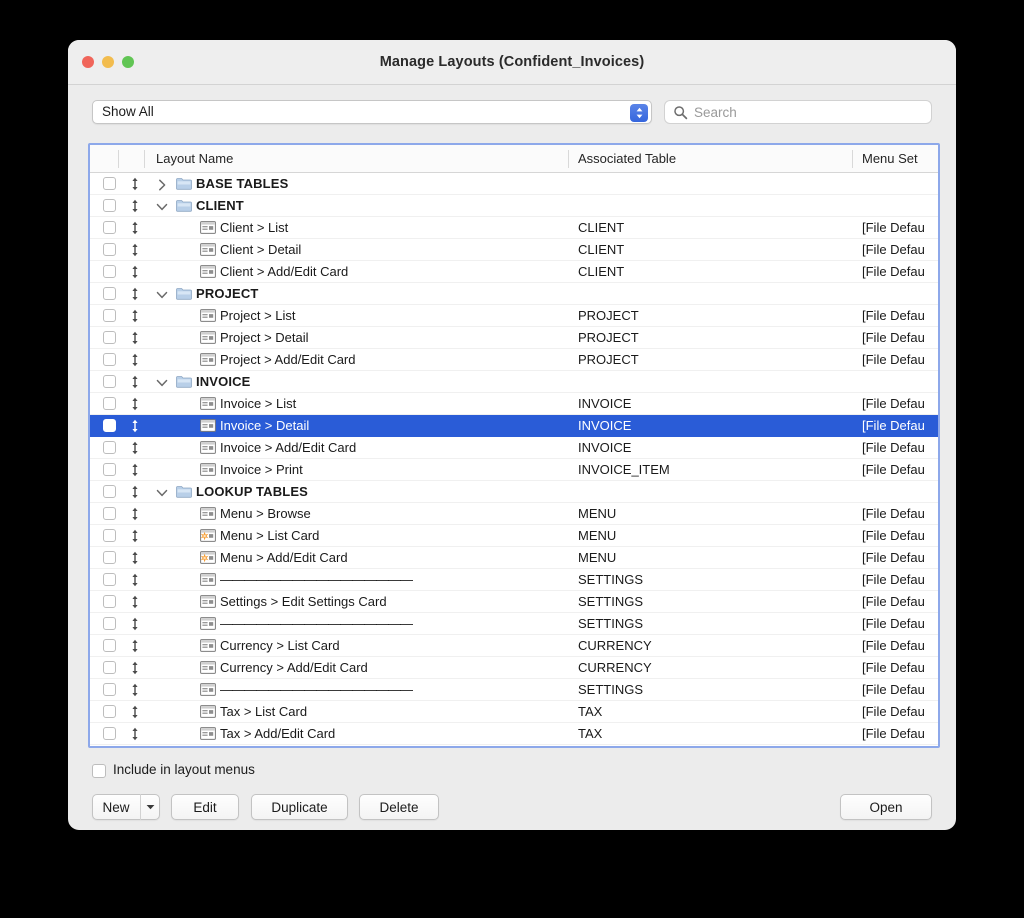  I want to click on table-row: INVOICE, so click(514, 382).